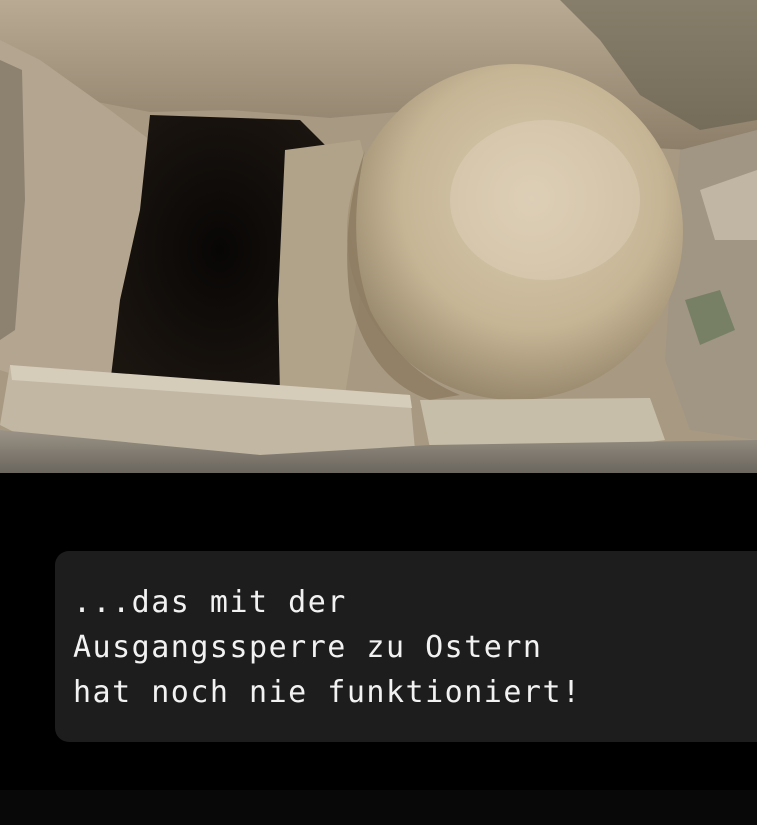 This screenshot has width=757, height=825. Describe the element at coordinates (210, 602) in the screenshot. I see `caption-line-1: ...das mit der` at that location.